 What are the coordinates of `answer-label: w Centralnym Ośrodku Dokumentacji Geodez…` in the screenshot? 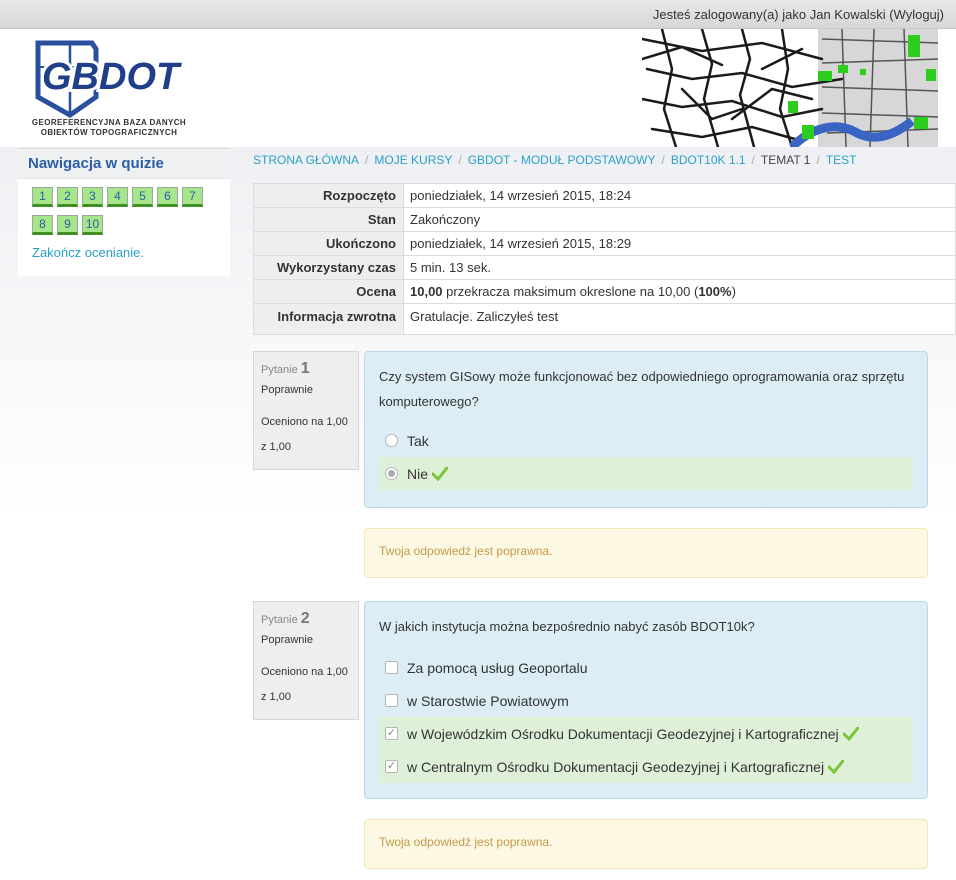 It's located at (616, 766).